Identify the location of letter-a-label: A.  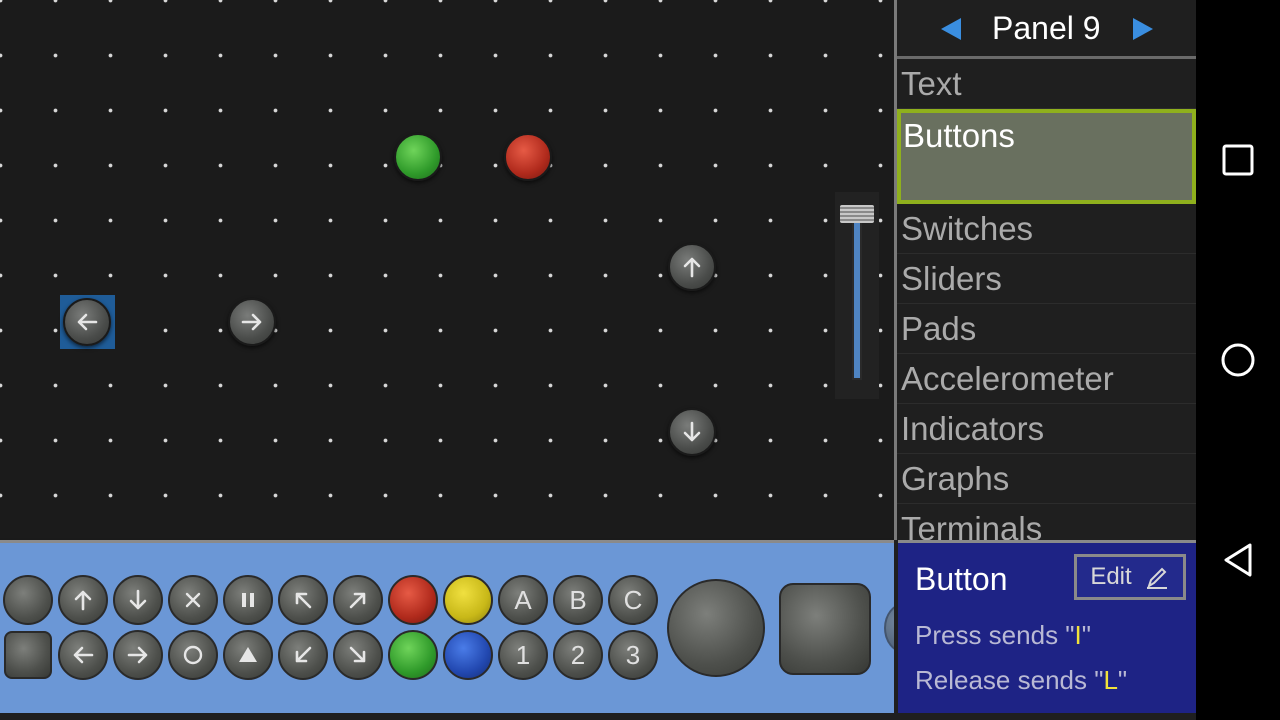
(523, 599).